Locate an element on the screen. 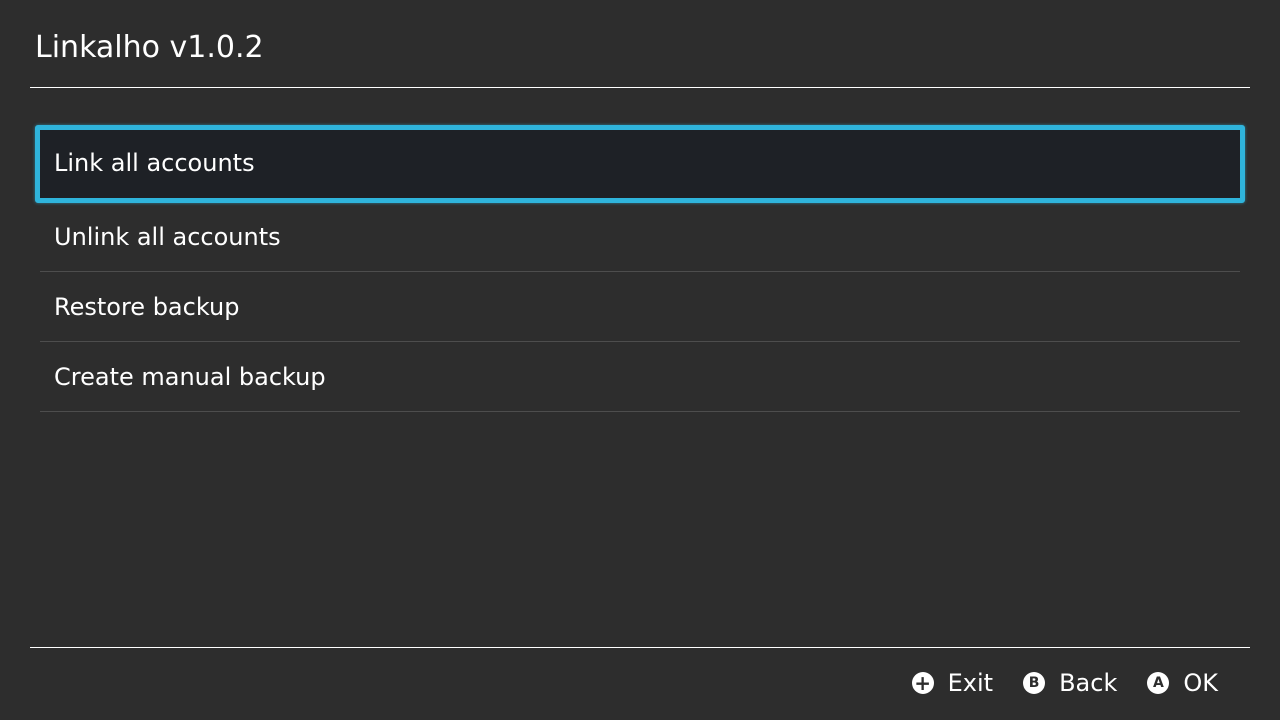 The width and height of the screenshot is (1280, 720). b-button-icon: B is located at coordinates (1034, 683).